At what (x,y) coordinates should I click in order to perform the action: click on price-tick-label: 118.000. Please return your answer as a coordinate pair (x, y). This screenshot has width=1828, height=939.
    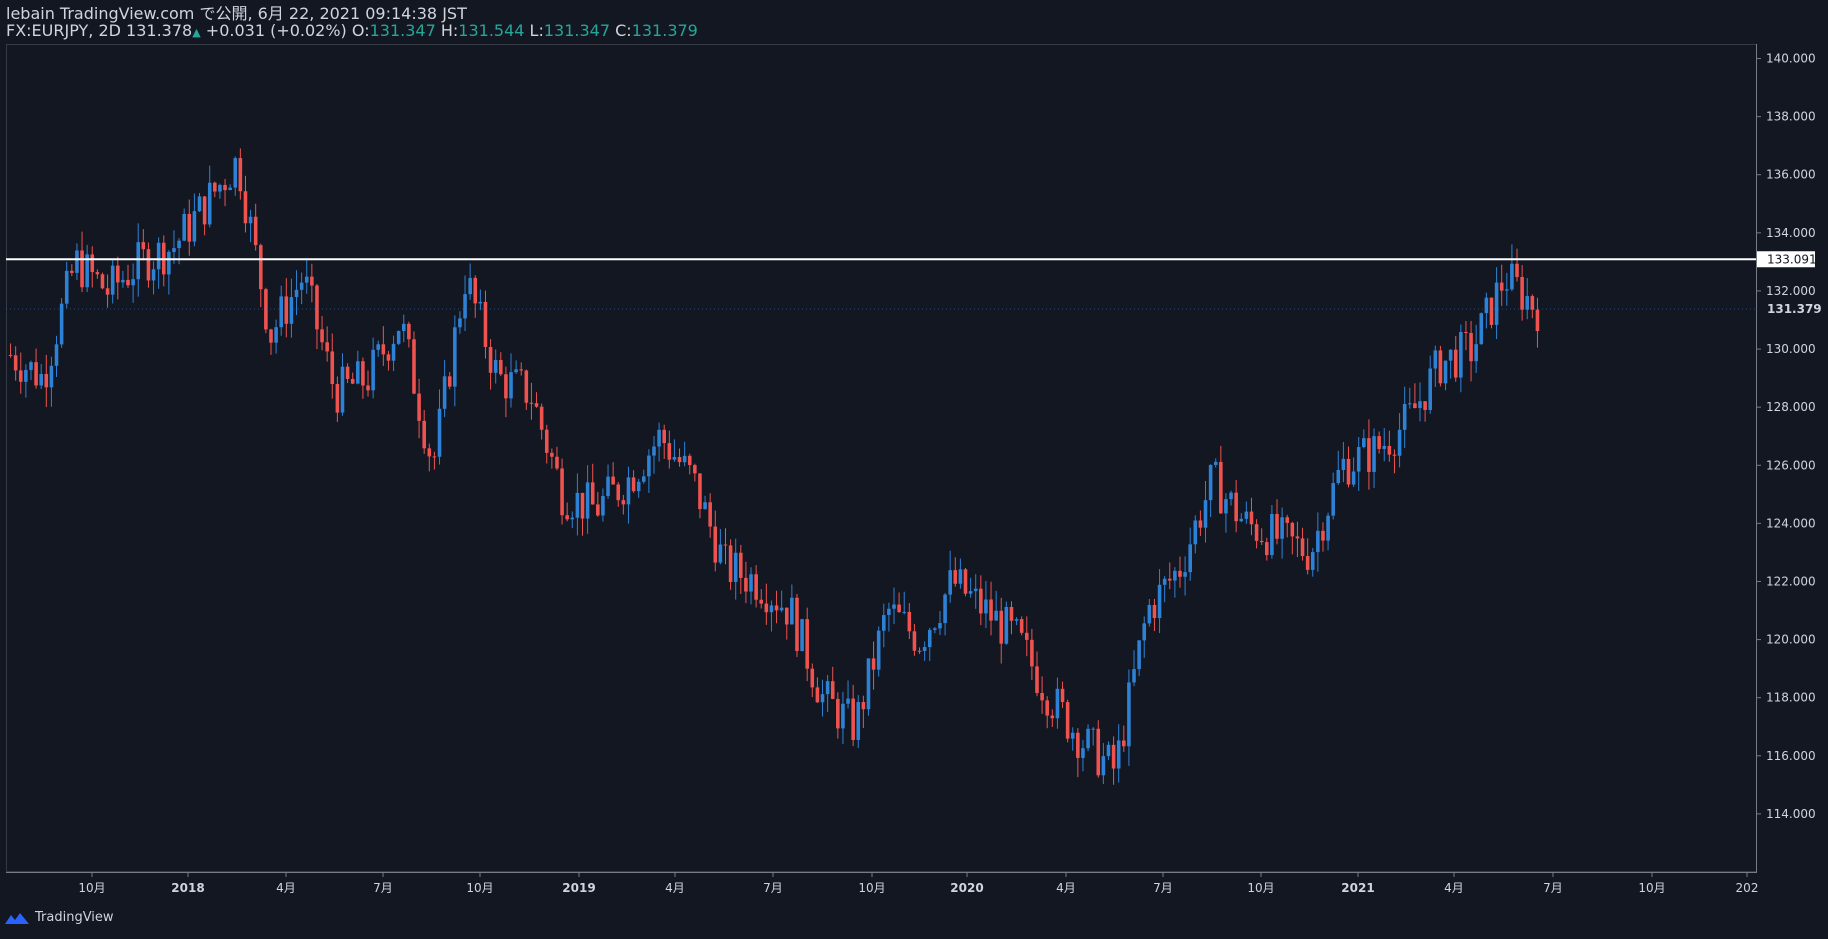
    Looking at the image, I should click on (1791, 698).